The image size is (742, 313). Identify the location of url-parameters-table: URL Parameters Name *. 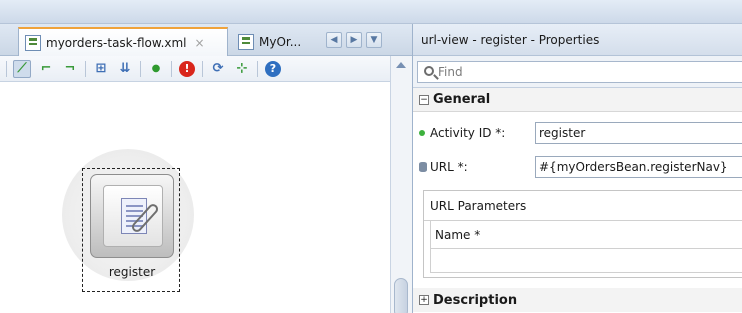
(582, 234).